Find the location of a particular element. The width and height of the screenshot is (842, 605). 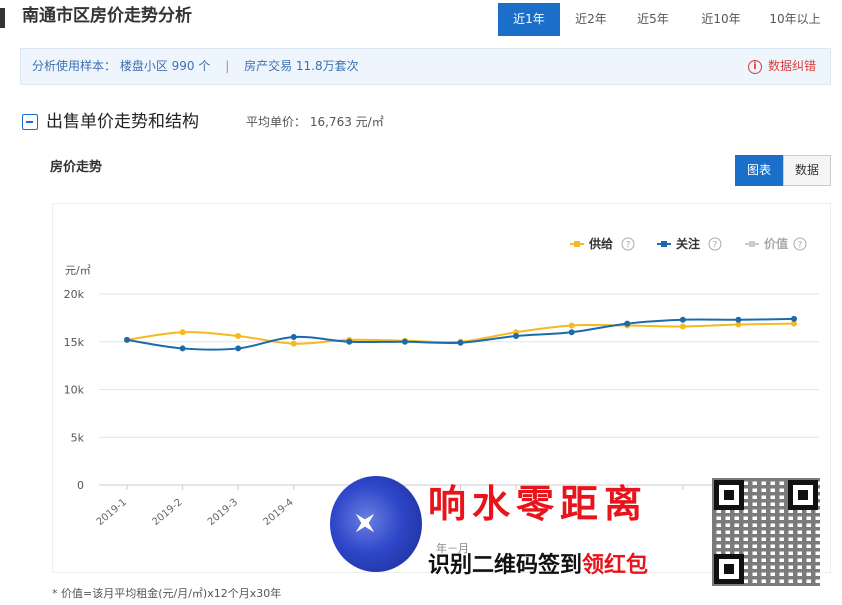

chart-subtitle: 房价走势 is located at coordinates (76, 167).